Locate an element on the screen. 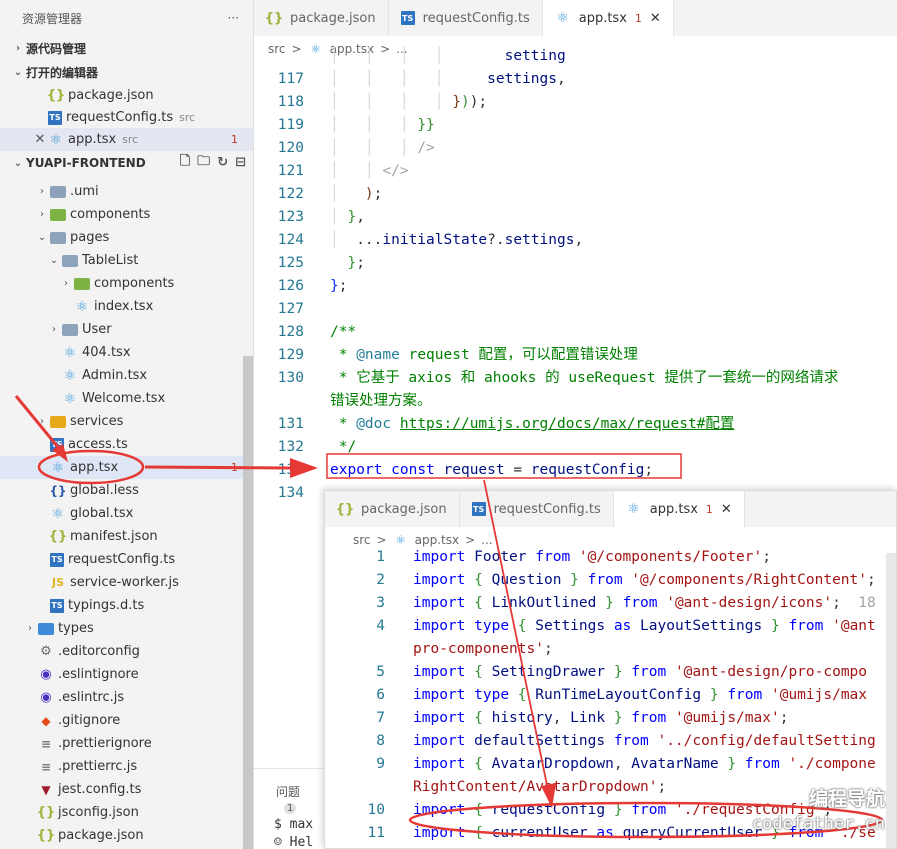  code-text: │ ); is located at coordinates (356, 194).